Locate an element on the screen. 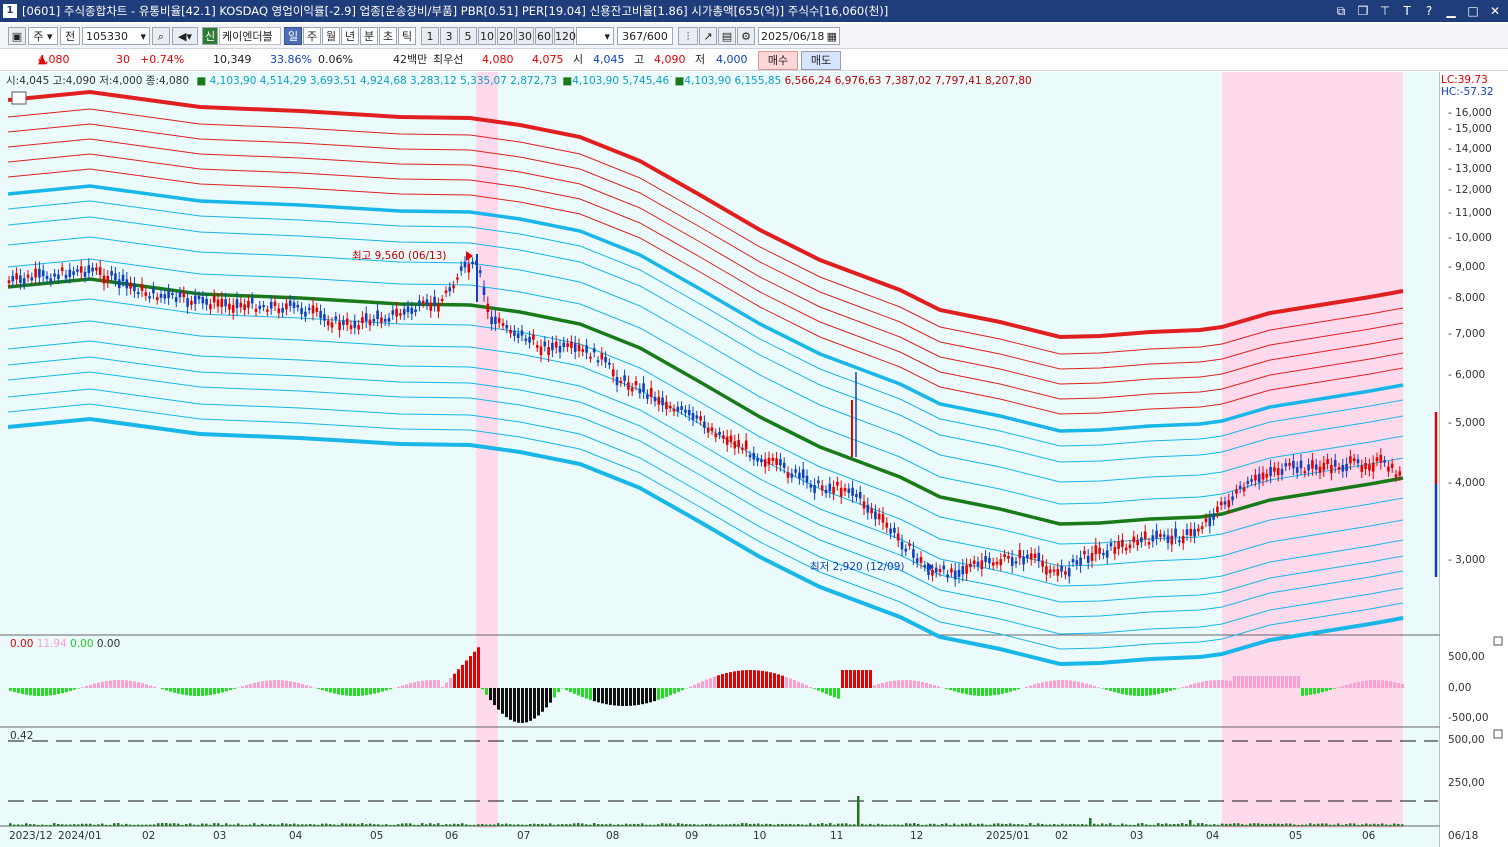 The height and width of the screenshot is (847, 1508). link-icon: ⧉ is located at coordinates (1341, 11).